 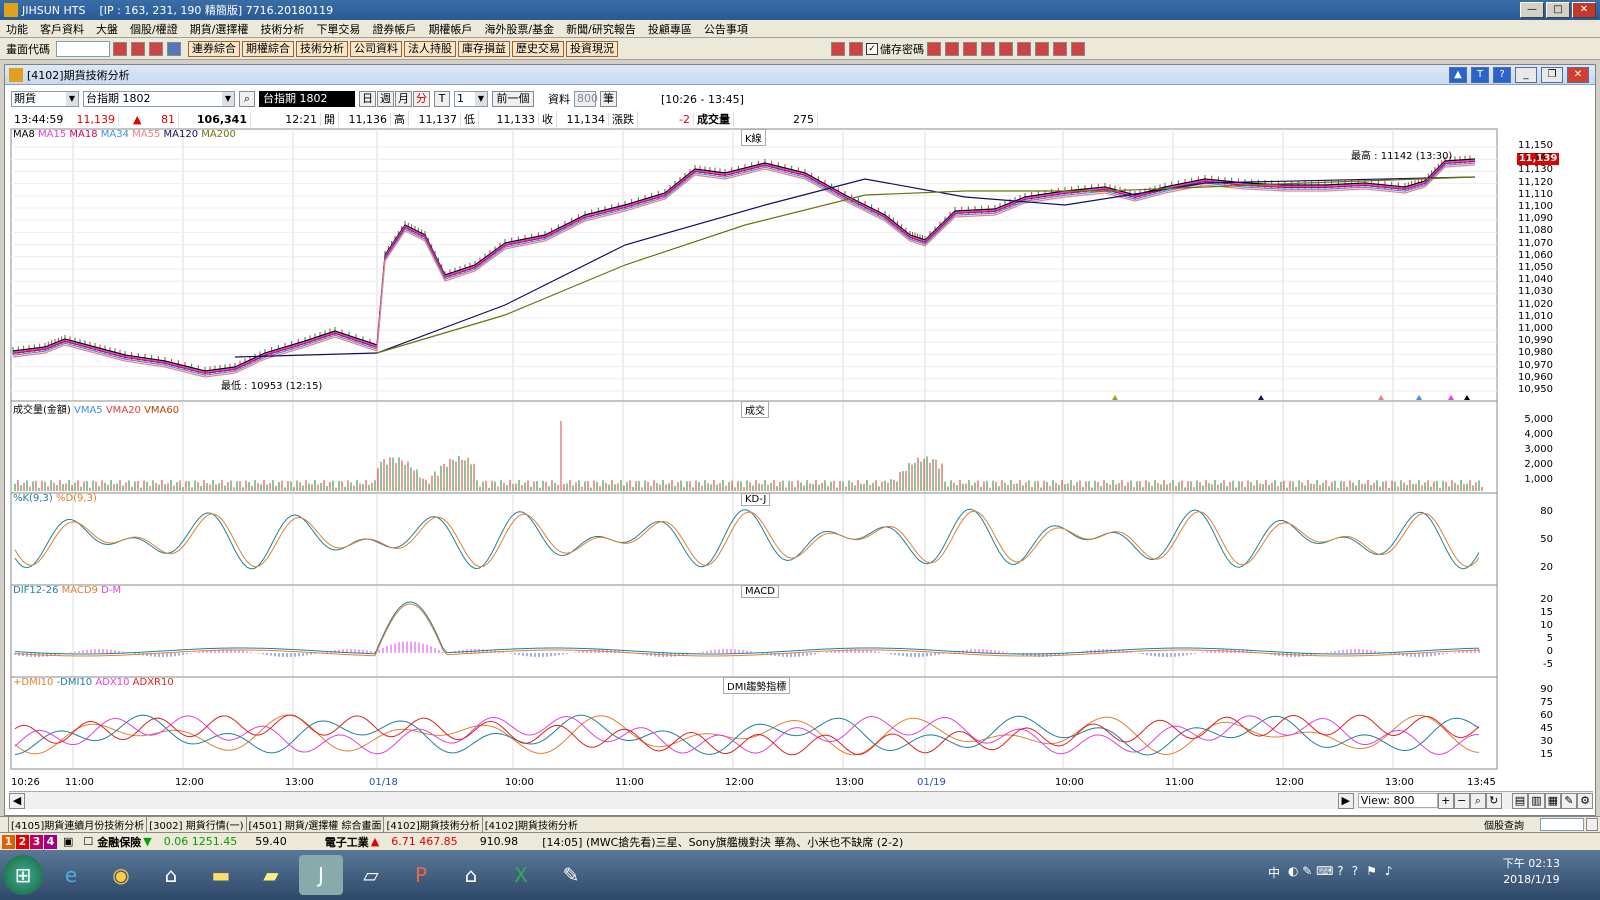 What do you see at coordinates (1458, 75) in the screenshot?
I see `up-arrow-icon: ▲` at bounding box center [1458, 75].